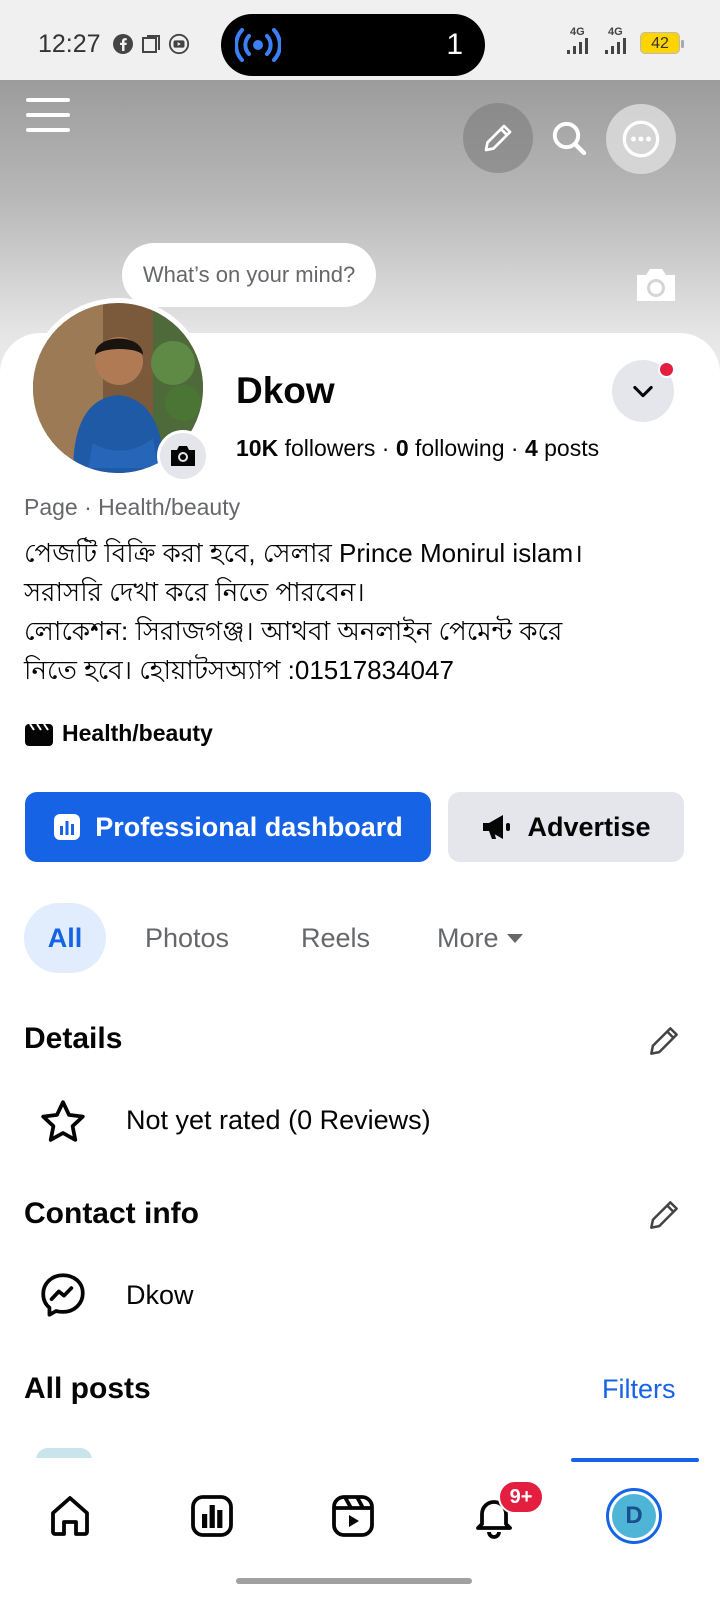  I want to click on broadcast-icon, so click(258, 45).